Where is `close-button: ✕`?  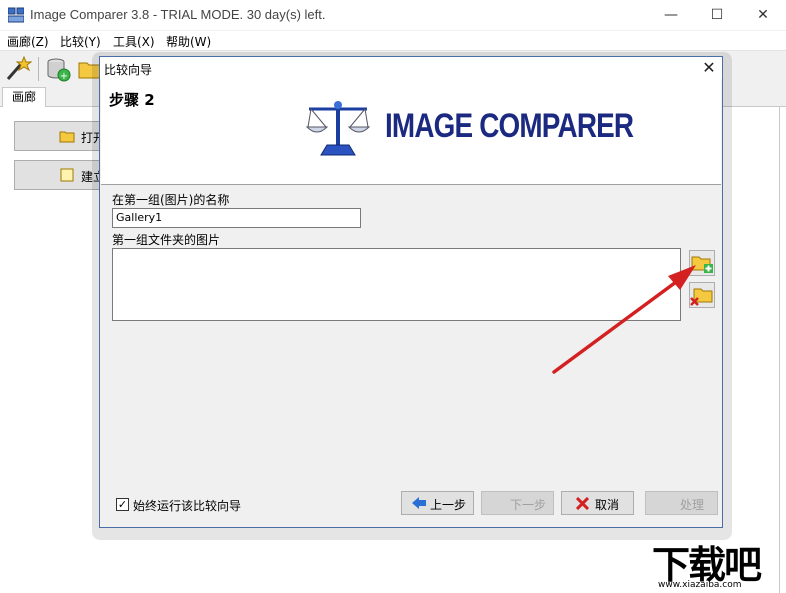
close-button: ✕ is located at coordinates (763, 15).